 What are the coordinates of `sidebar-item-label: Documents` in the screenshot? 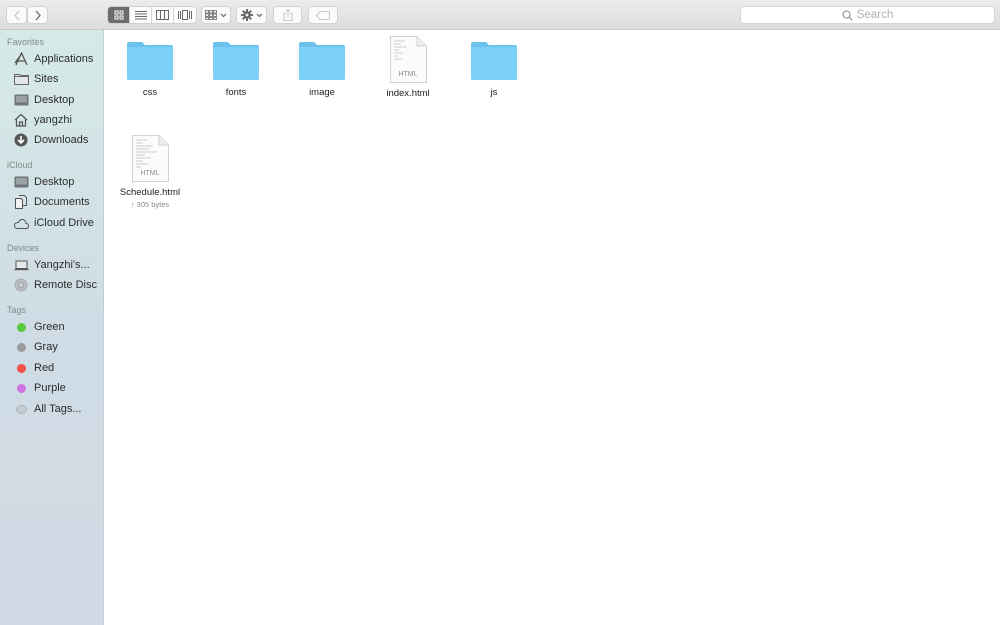 It's located at (62, 202).